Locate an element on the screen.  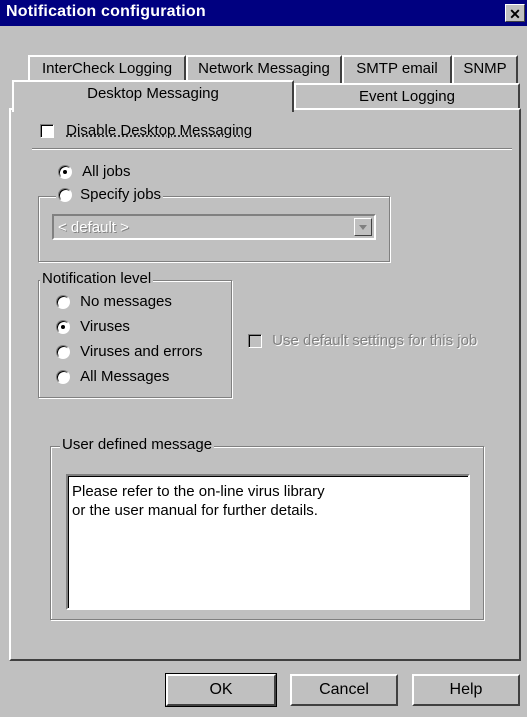
window-title: Notification configuration is located at coordinates (106, 11).